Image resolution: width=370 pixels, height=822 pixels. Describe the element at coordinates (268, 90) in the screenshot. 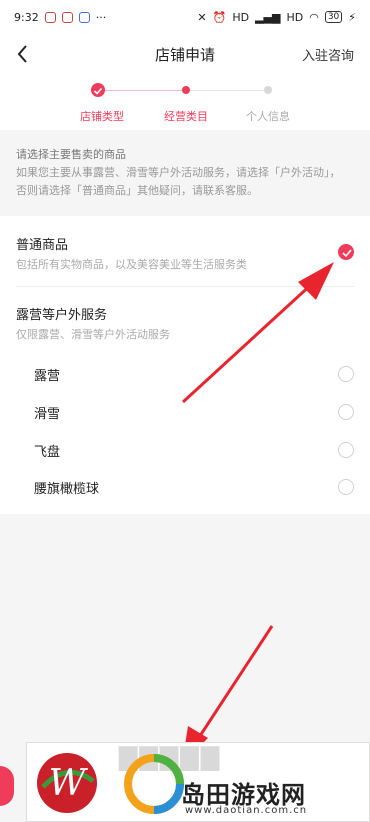

I see `step-todo-icon` at that location.